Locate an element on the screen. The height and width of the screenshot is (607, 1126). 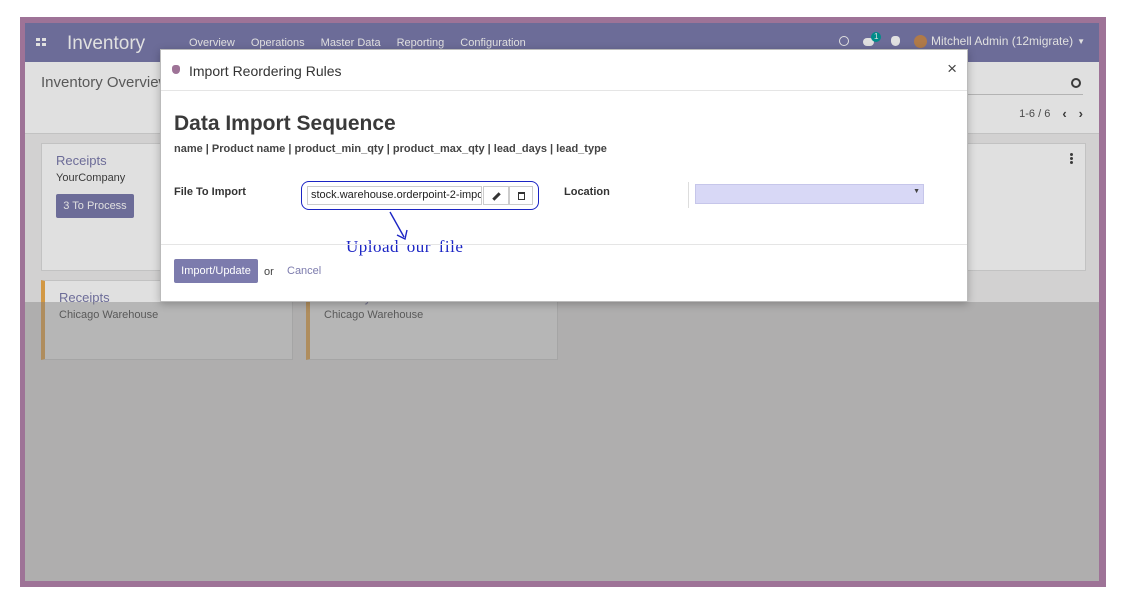
import-update-button: Import/Update is located at coordinates (216, 271).